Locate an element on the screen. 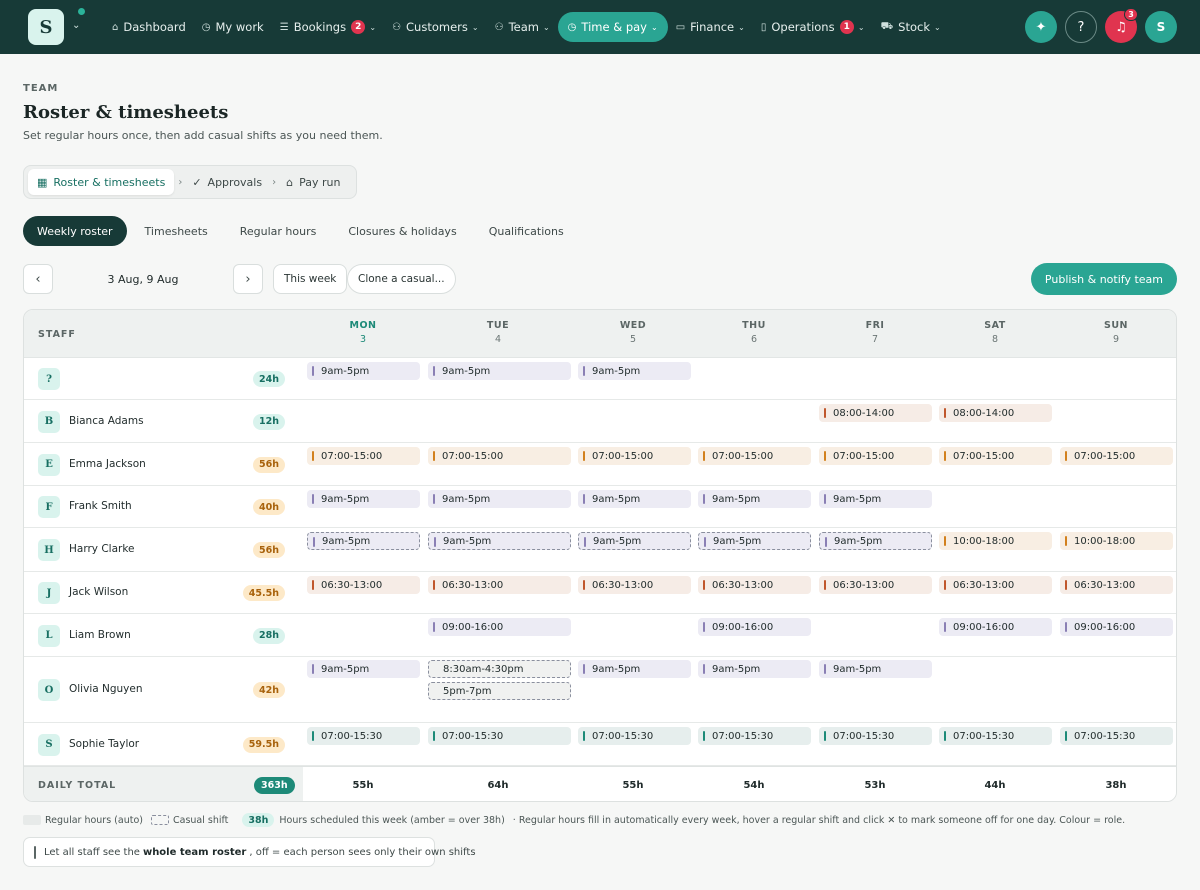 This screenshot has width=1200, height=890. nav-item-time-pay: ◷ Time & pay ⌄ is located at coordinates (612, 27).